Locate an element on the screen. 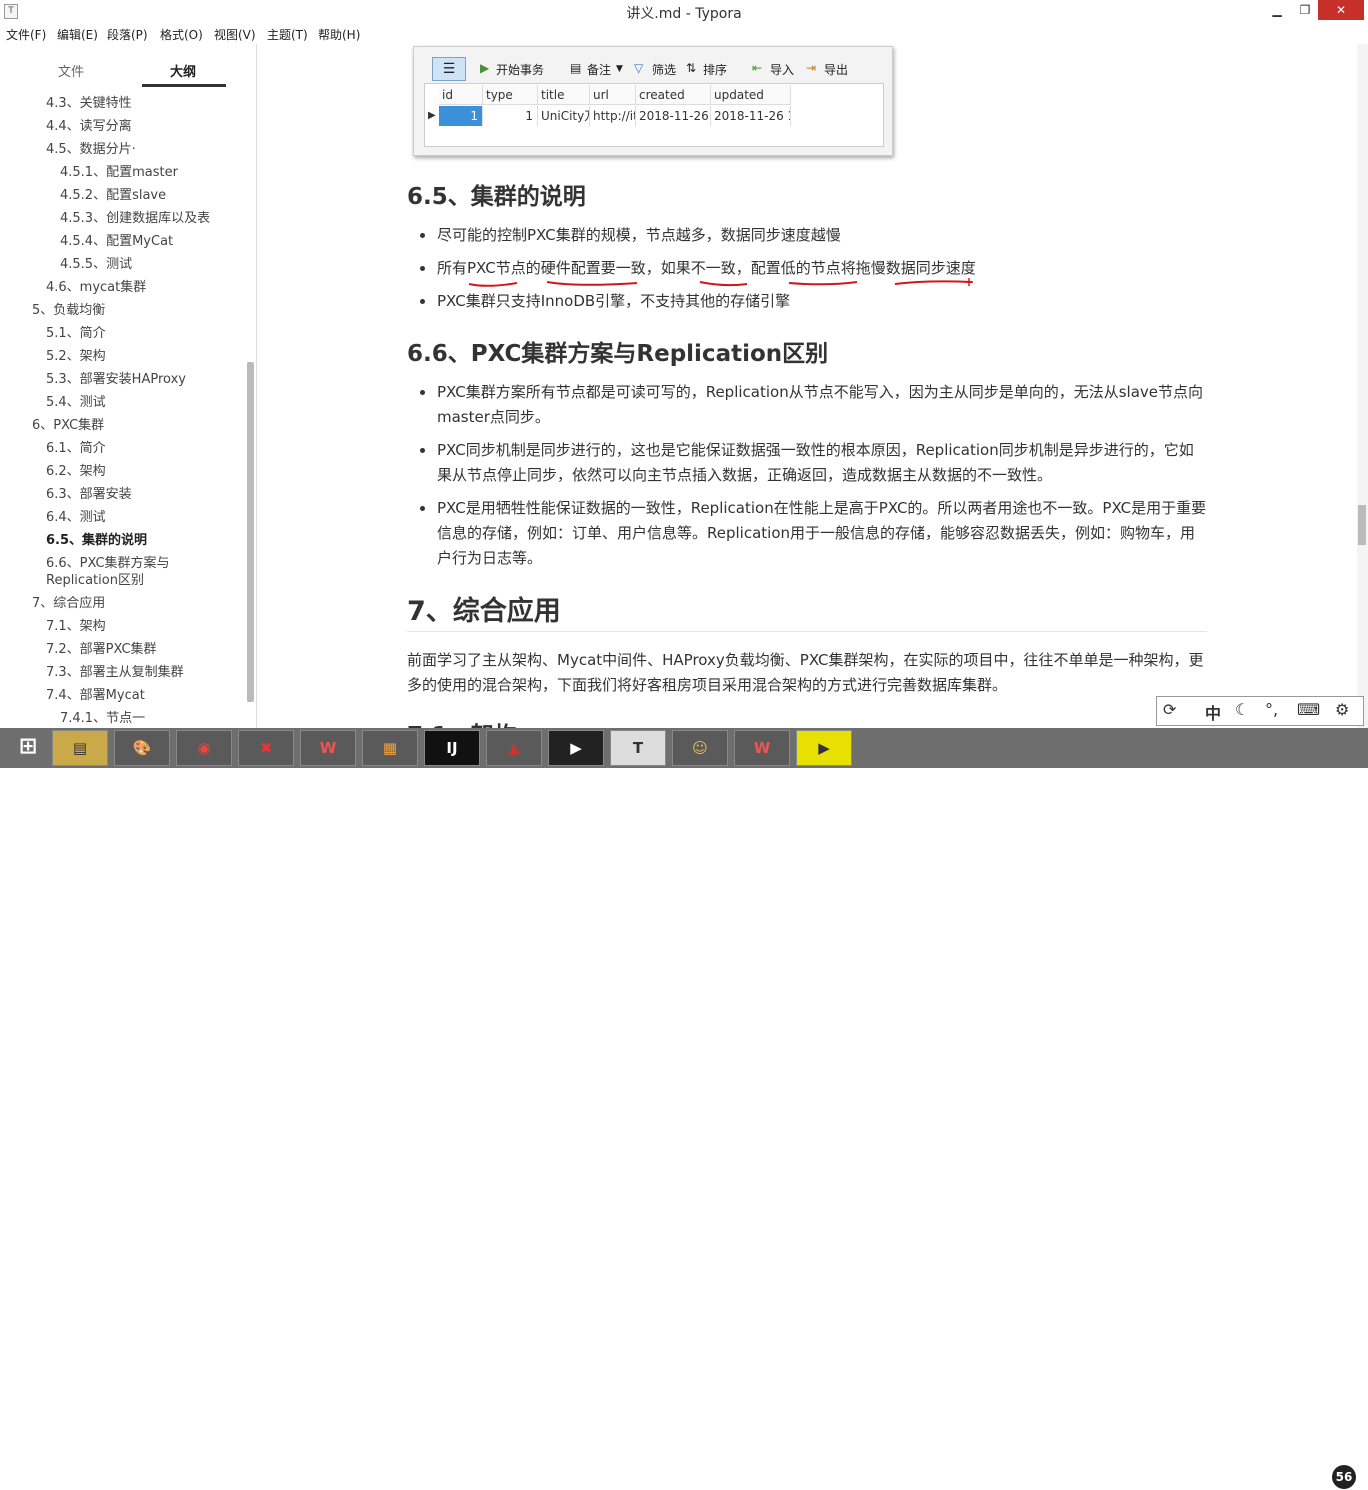  editor-scrollbar is located at coordinates (1362, 386).